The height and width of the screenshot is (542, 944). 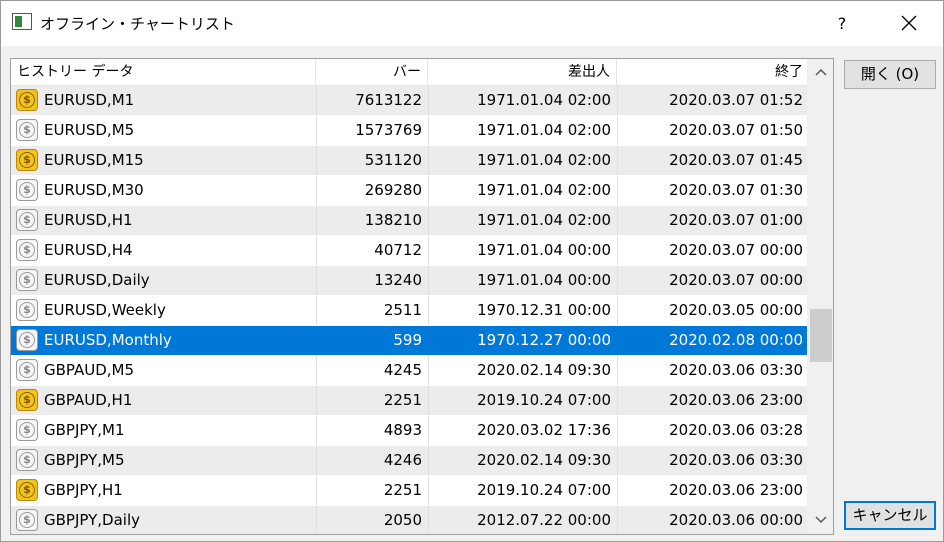 I want to click on chevron-up-icon, so click(x=821, y=72).